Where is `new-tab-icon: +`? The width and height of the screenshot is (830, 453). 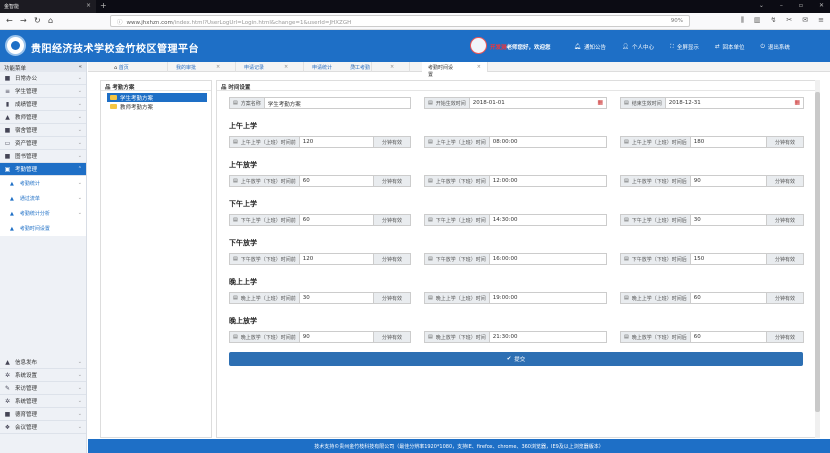
new-tab-icon: + is located at coordinates (103, 5).